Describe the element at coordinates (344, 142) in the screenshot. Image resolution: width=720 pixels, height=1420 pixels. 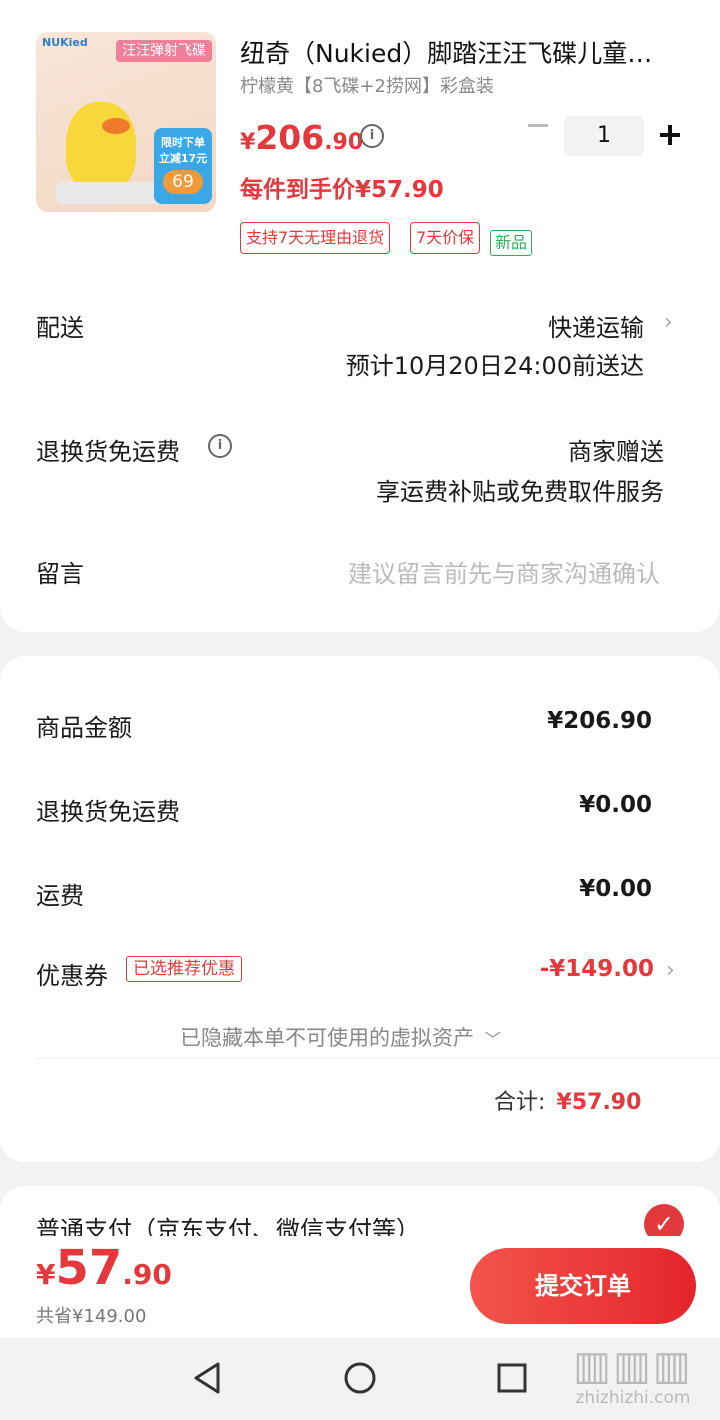
I see `price-decimal: .90` at that location.